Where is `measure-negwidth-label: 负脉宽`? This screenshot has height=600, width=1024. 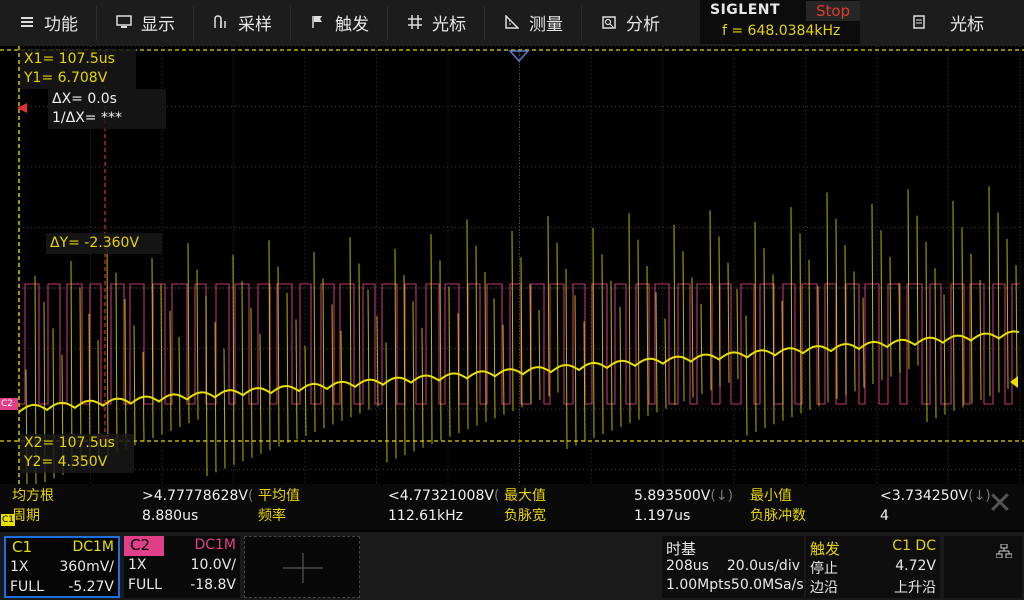 measure-negwidth-label: 负脉宽 is located at coordinates (525, 516).